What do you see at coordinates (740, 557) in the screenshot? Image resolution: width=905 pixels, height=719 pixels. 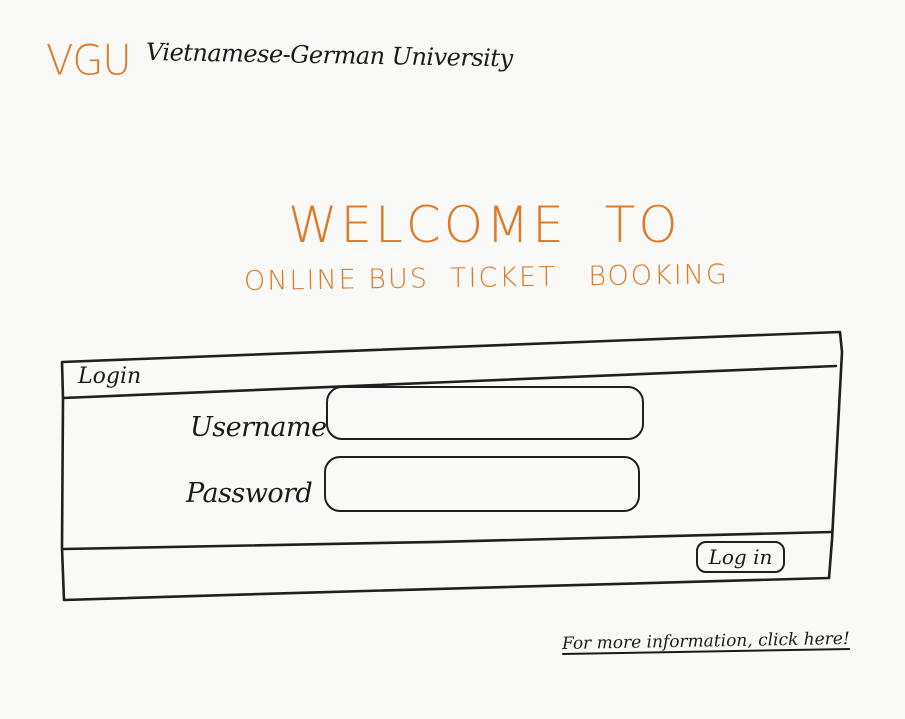 I see `login-button: Log in` at bounding box center [740, 557].